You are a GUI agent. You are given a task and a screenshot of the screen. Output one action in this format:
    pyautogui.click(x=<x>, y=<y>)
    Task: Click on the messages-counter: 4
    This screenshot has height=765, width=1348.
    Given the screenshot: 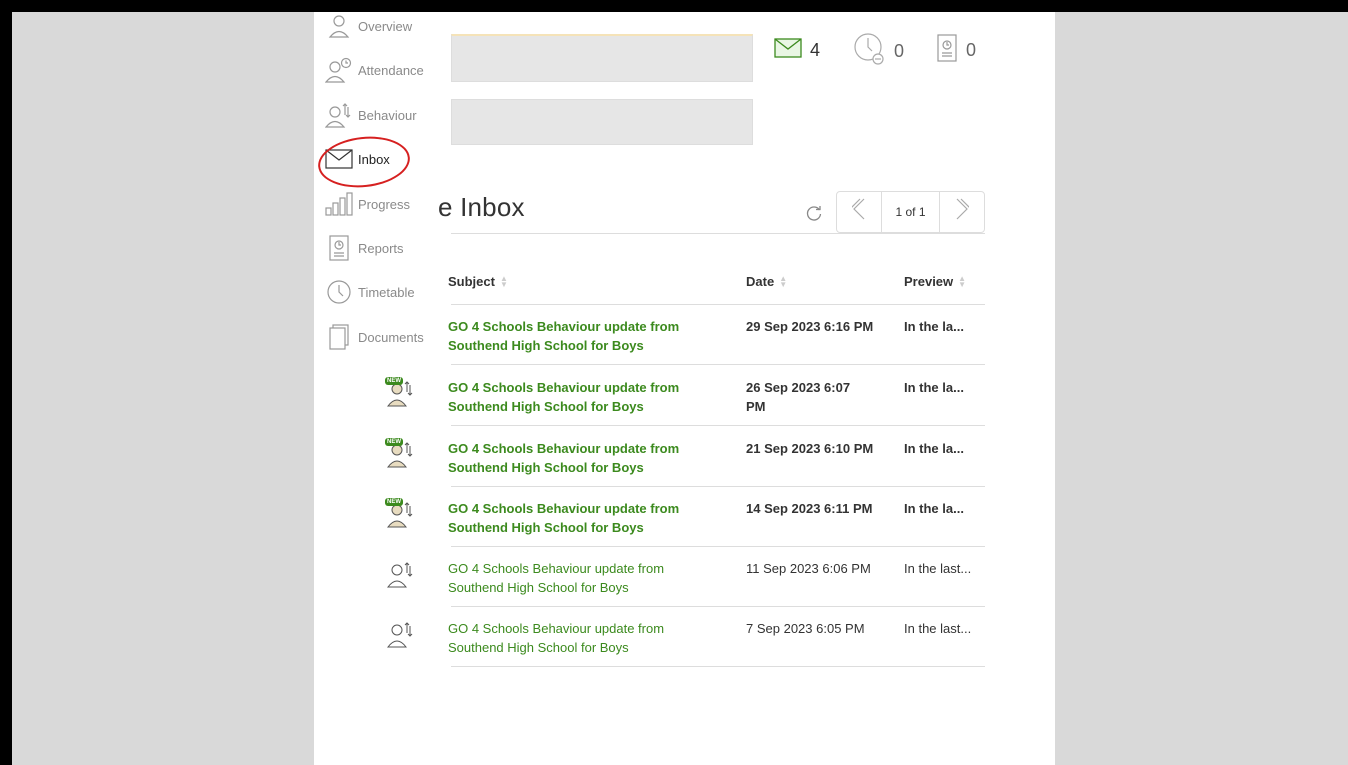 What is the action you would take?
    pyautogui.click(x=797, y=50)
    